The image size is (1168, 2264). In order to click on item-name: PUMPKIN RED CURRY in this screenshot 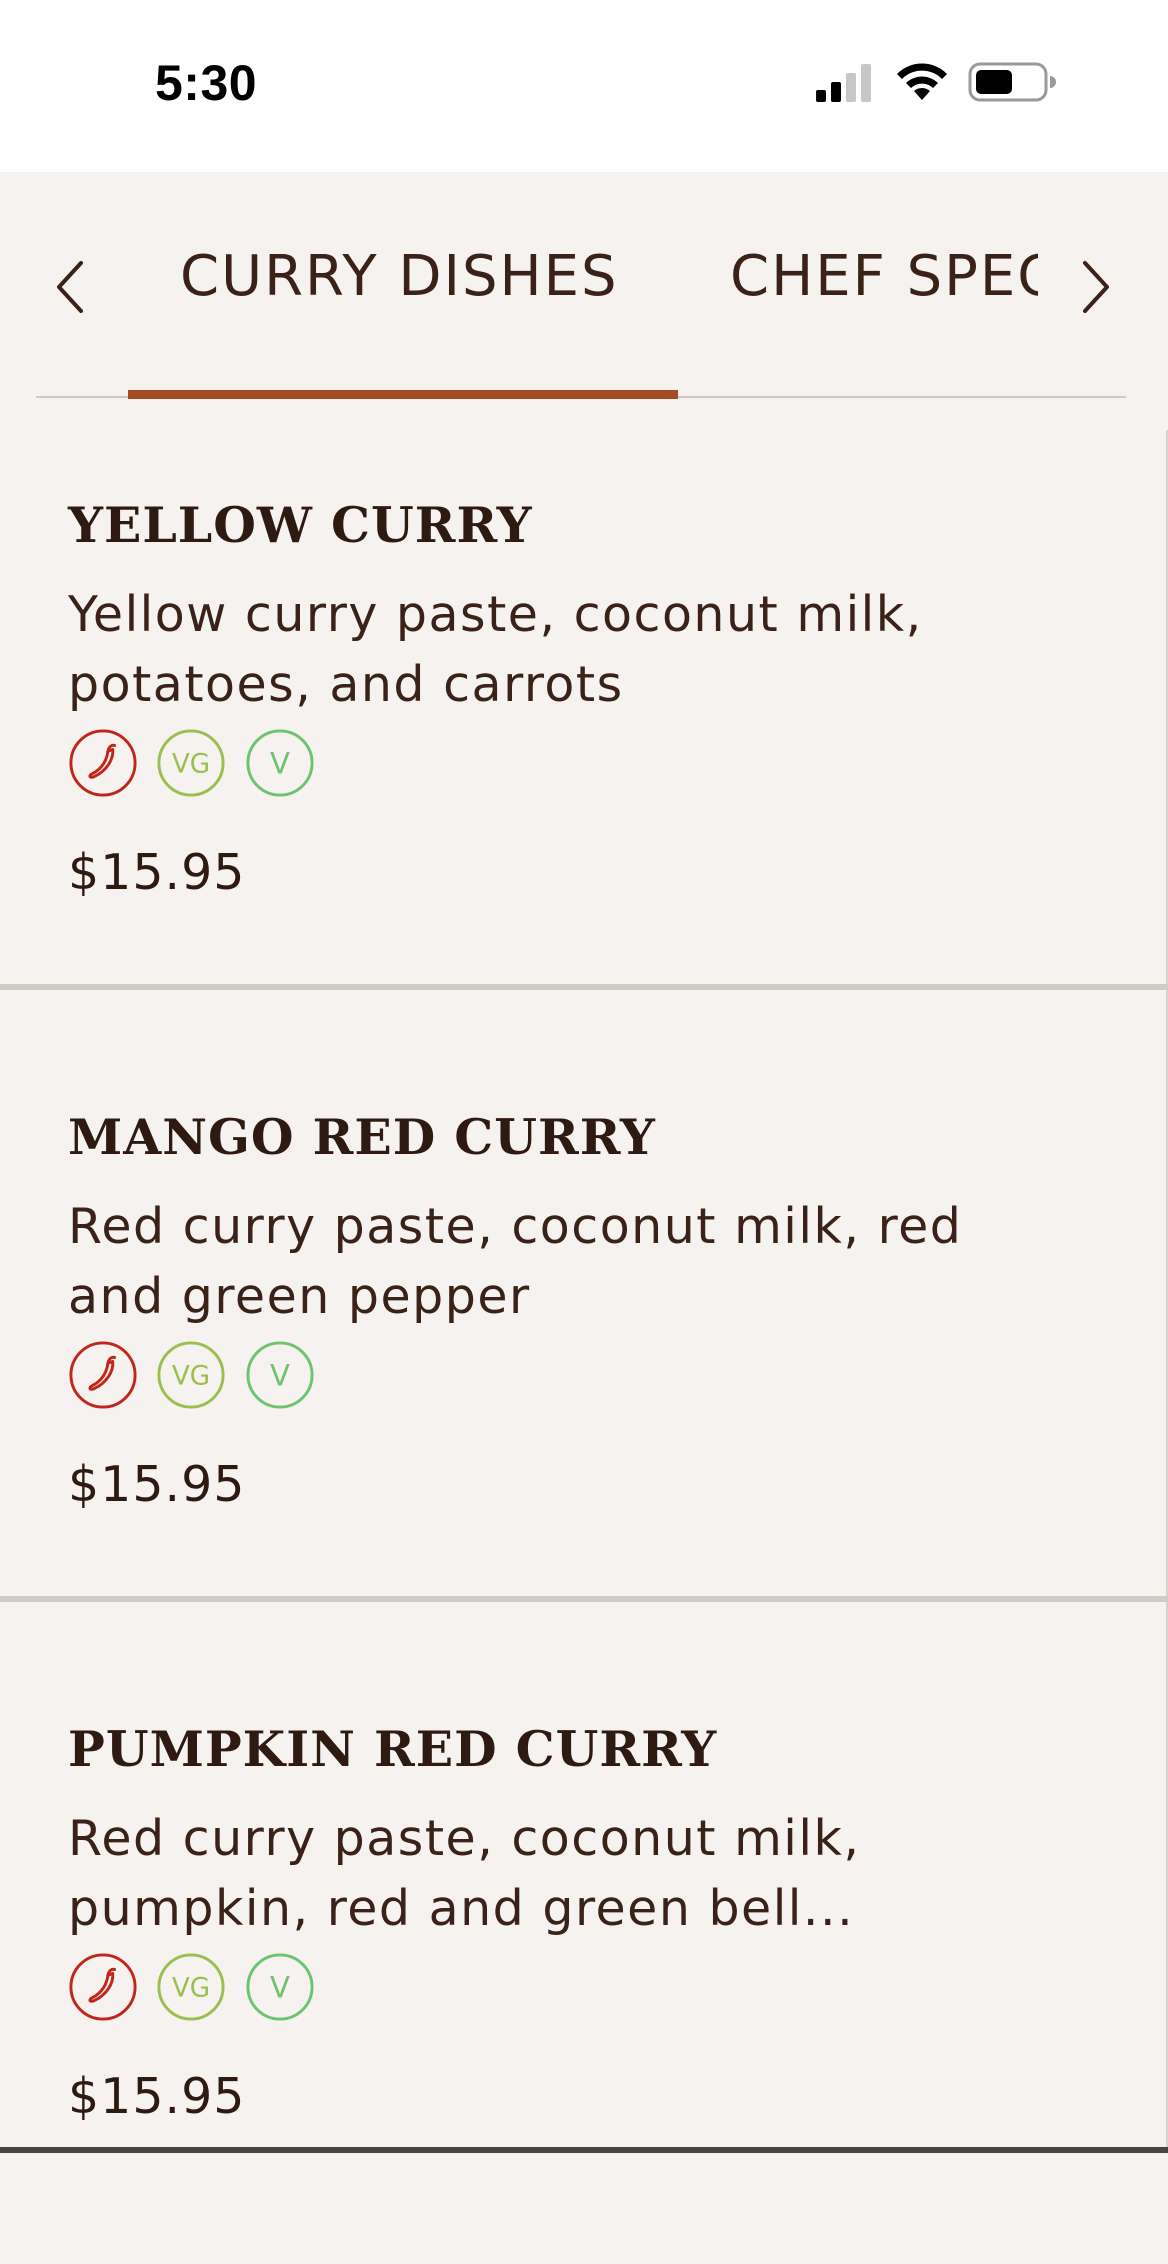, I will do `click(393, 1749)`.